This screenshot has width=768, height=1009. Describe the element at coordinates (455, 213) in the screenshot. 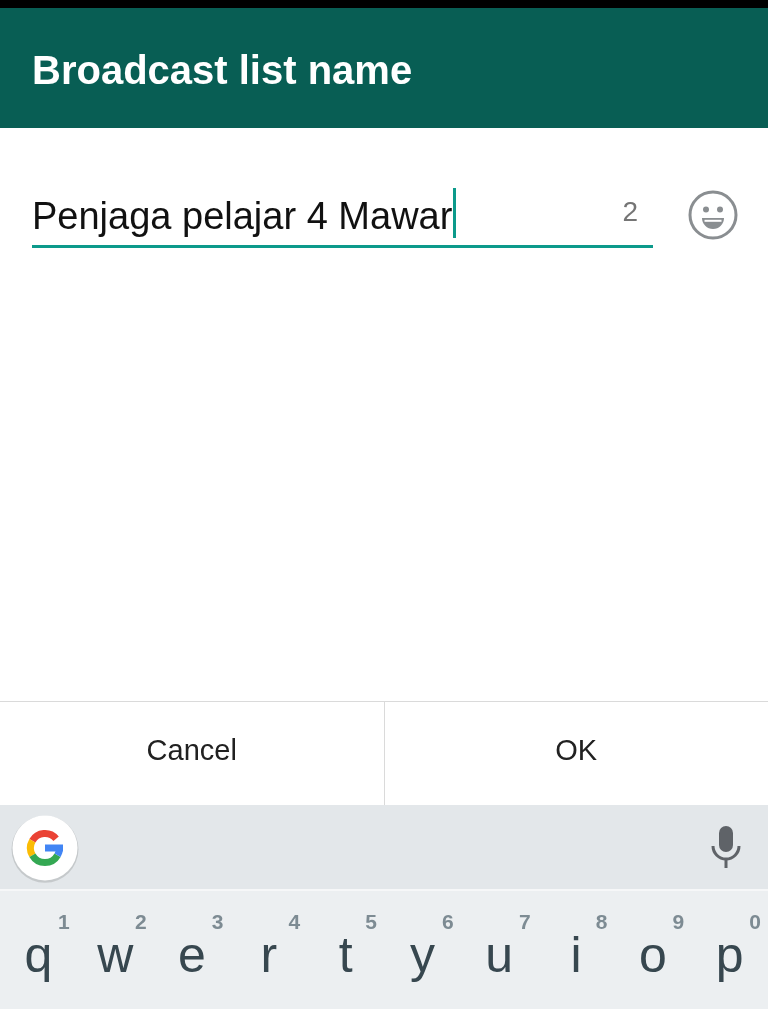

I see `text-cursor-icon` at that location.